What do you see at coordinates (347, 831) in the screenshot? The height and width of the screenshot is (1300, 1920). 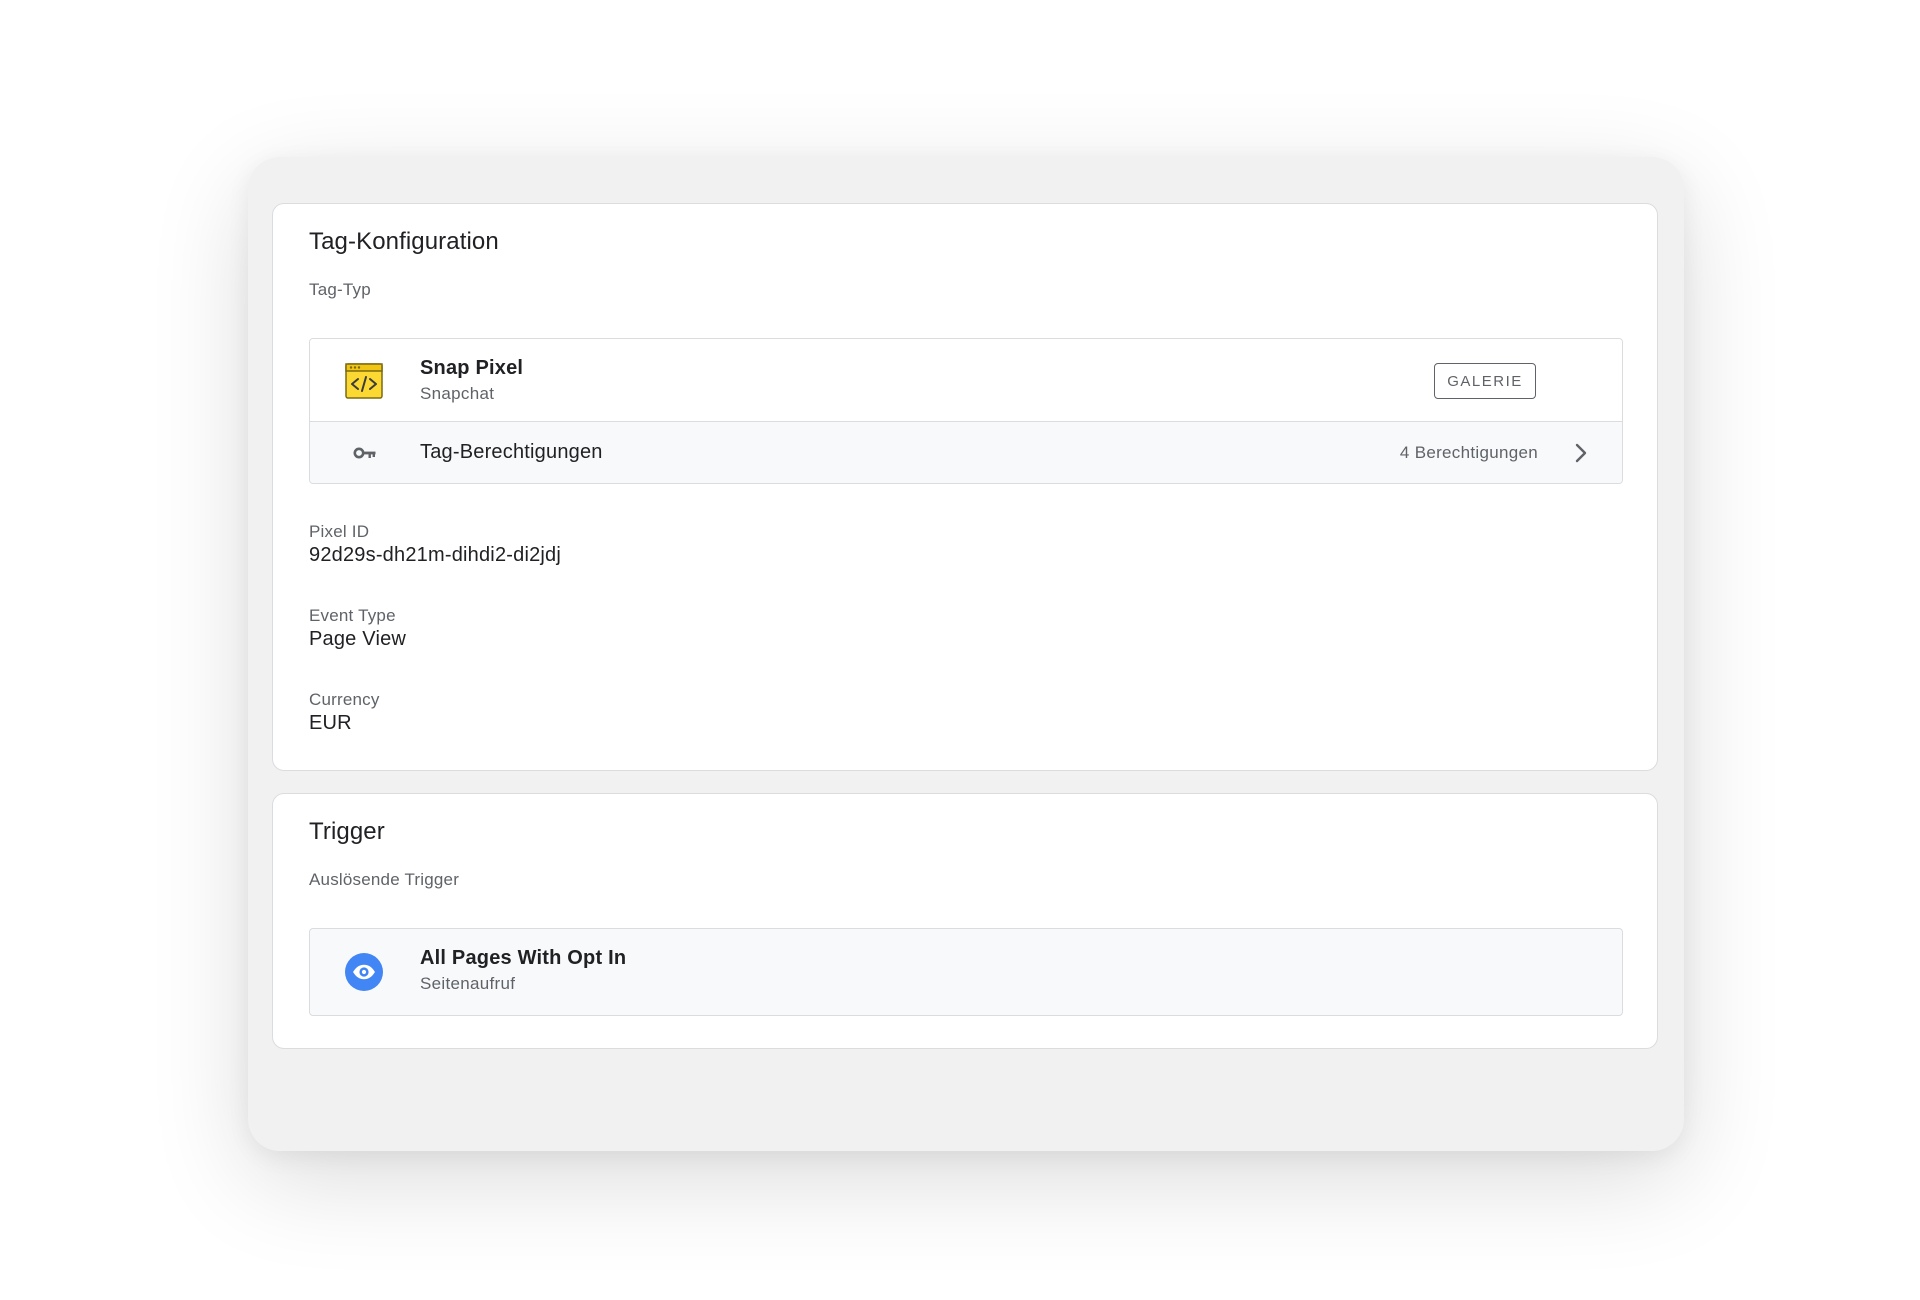 I see `trigger-title: Trigger` at bounding box center [347, 831].